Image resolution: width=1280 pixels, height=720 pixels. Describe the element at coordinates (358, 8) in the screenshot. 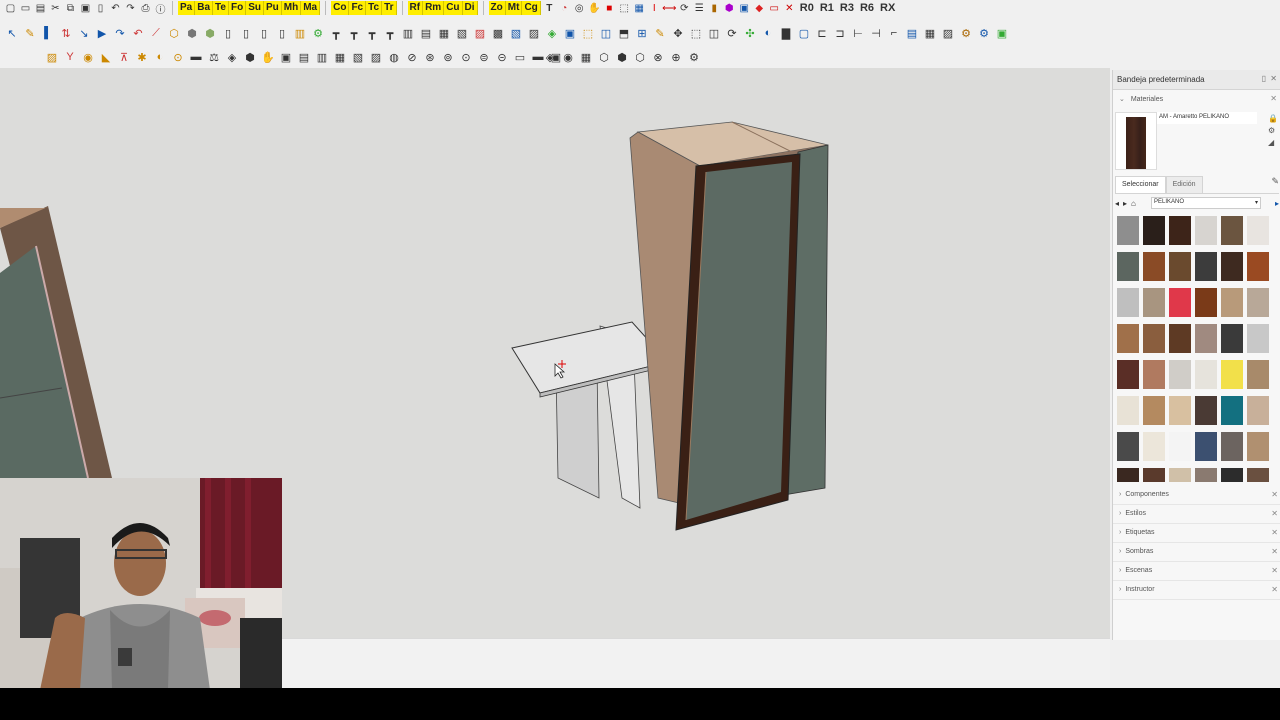

I see `tool-fc-button: Fc` at that location.